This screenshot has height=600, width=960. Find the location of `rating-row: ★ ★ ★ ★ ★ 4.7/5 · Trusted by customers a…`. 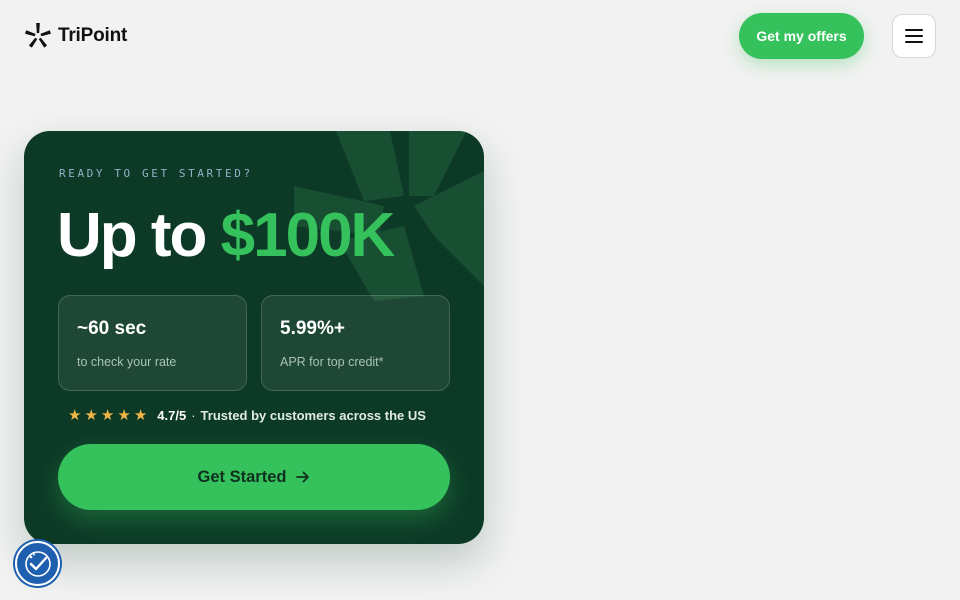

rating-row: ★ ★ ★ ★ ★ 4.7/5 · Trusted by customers a… is located at coordinates (247, 415).